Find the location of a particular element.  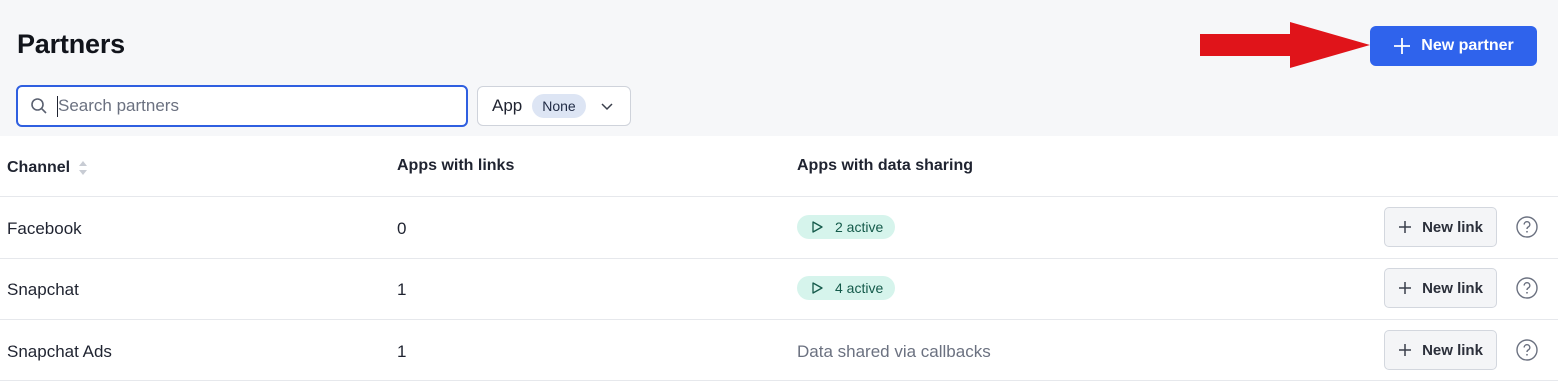

column-header-apps-with-links-label: Apps with links is located at coordinates (456, 165).